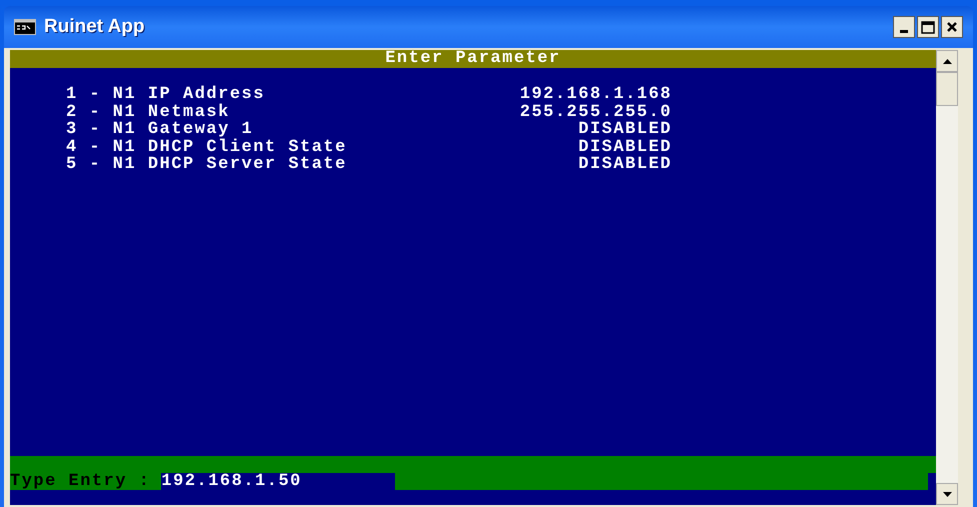 This screenshot has height=507, width=977. I want to click on parameter-label: 5 - N1 DHCP Server State, so click(207, 165).